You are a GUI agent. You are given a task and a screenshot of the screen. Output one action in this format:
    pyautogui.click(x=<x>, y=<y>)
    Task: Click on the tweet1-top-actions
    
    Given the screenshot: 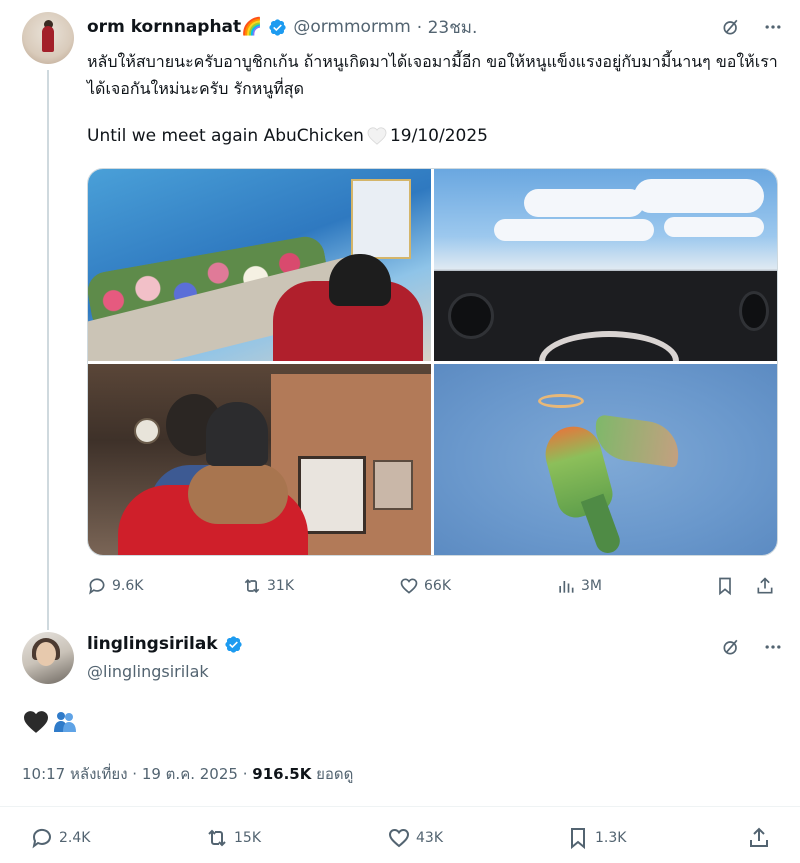 What is the action you would take?
    pyautogui.click(x=752, y=27)
    